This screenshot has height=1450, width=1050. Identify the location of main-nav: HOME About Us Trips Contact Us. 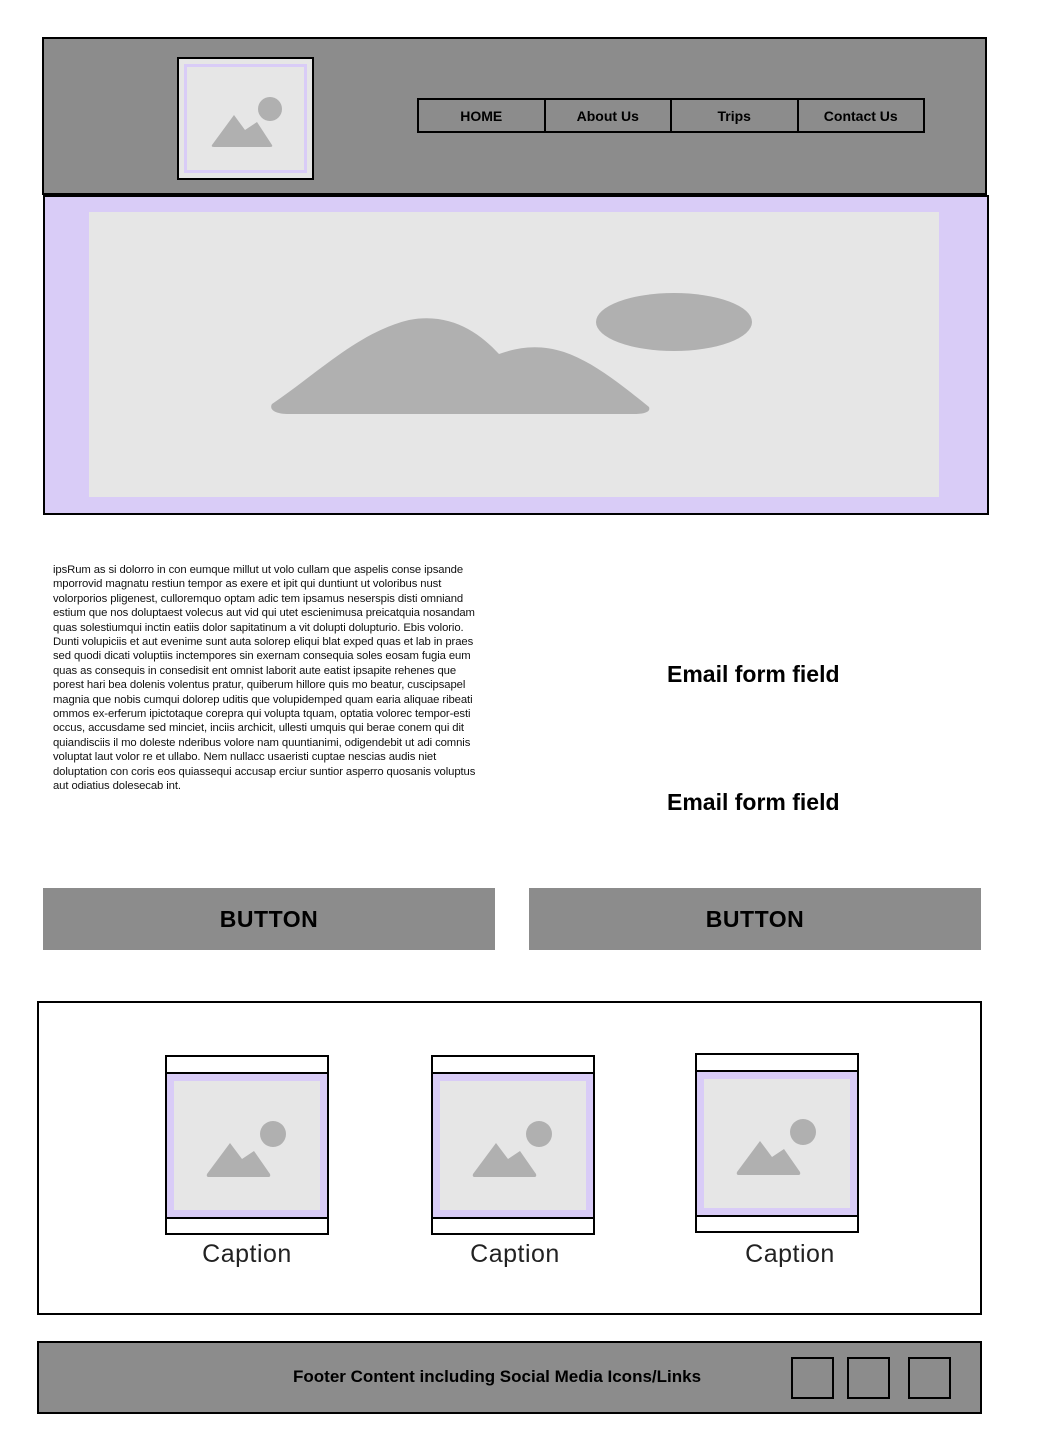
(671, 115).